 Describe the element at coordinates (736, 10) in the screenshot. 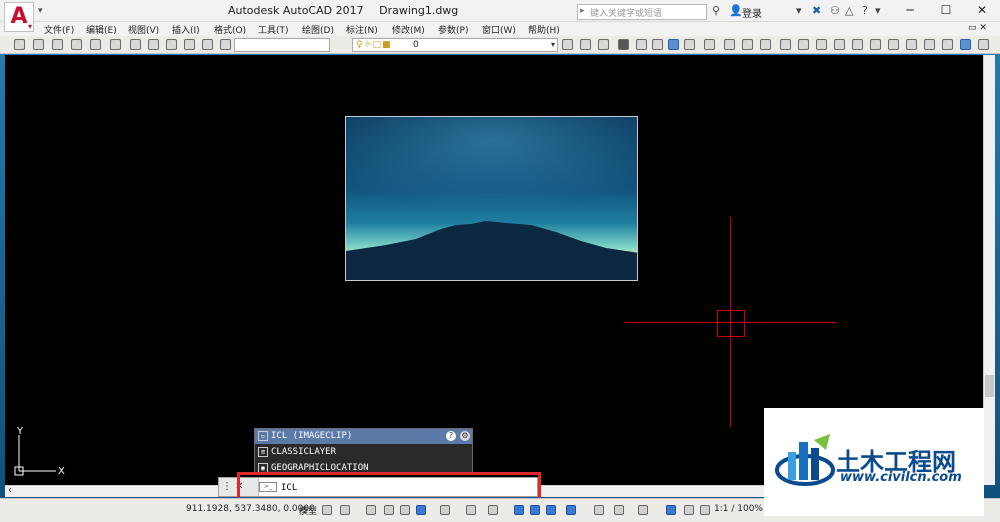

I see `user-icon: 👤` at that location.